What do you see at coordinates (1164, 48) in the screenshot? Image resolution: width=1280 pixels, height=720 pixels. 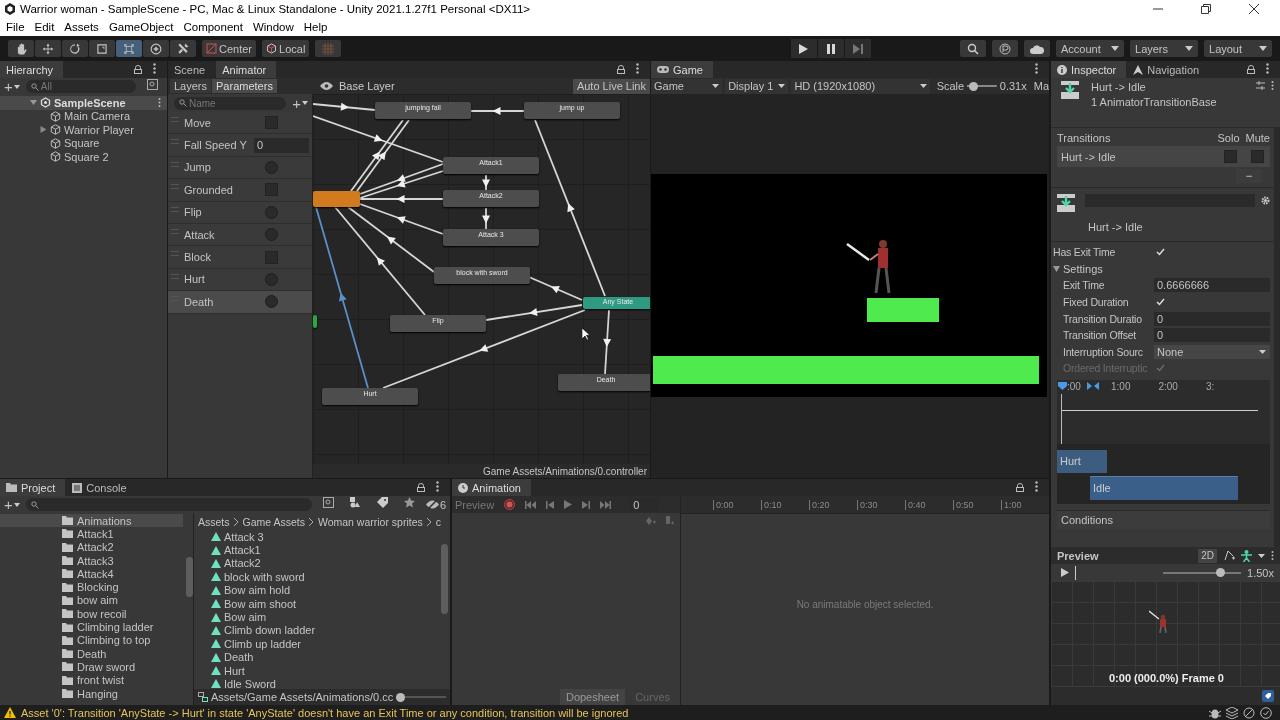 I see `layers-dropdown: Layers` at bounding box center [1164, 48].